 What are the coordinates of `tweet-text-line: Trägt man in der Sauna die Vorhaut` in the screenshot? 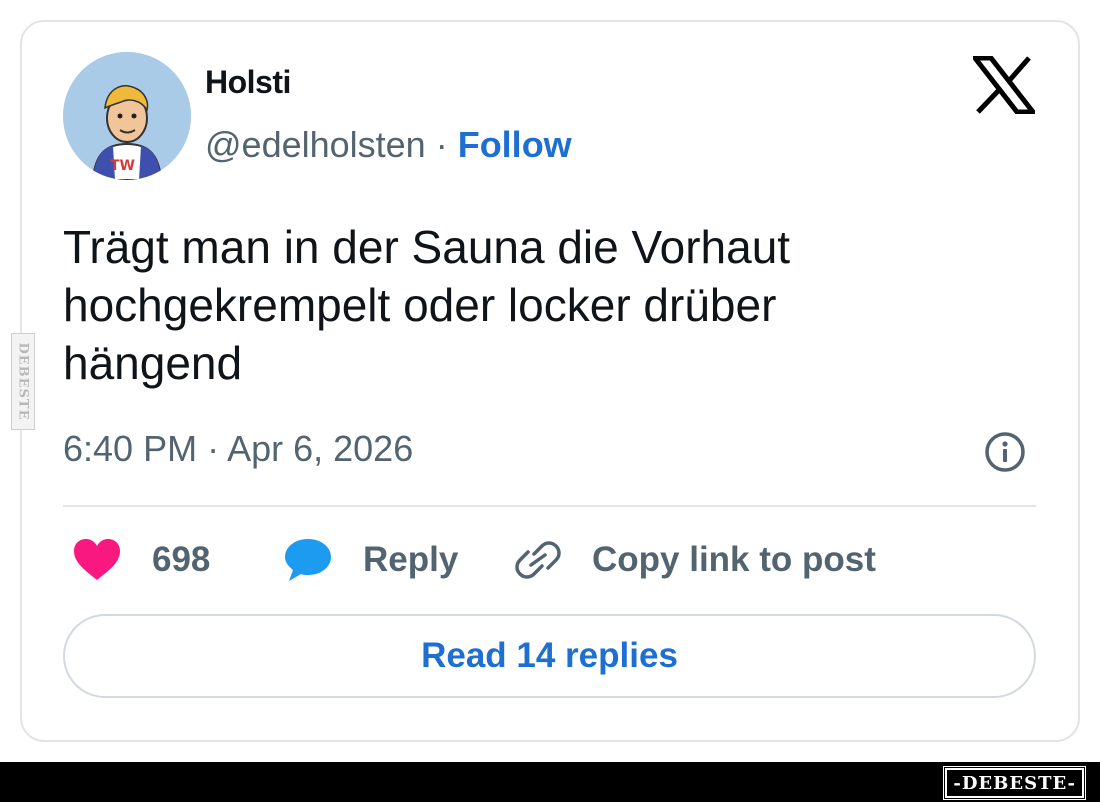 It's located at (427, 247).